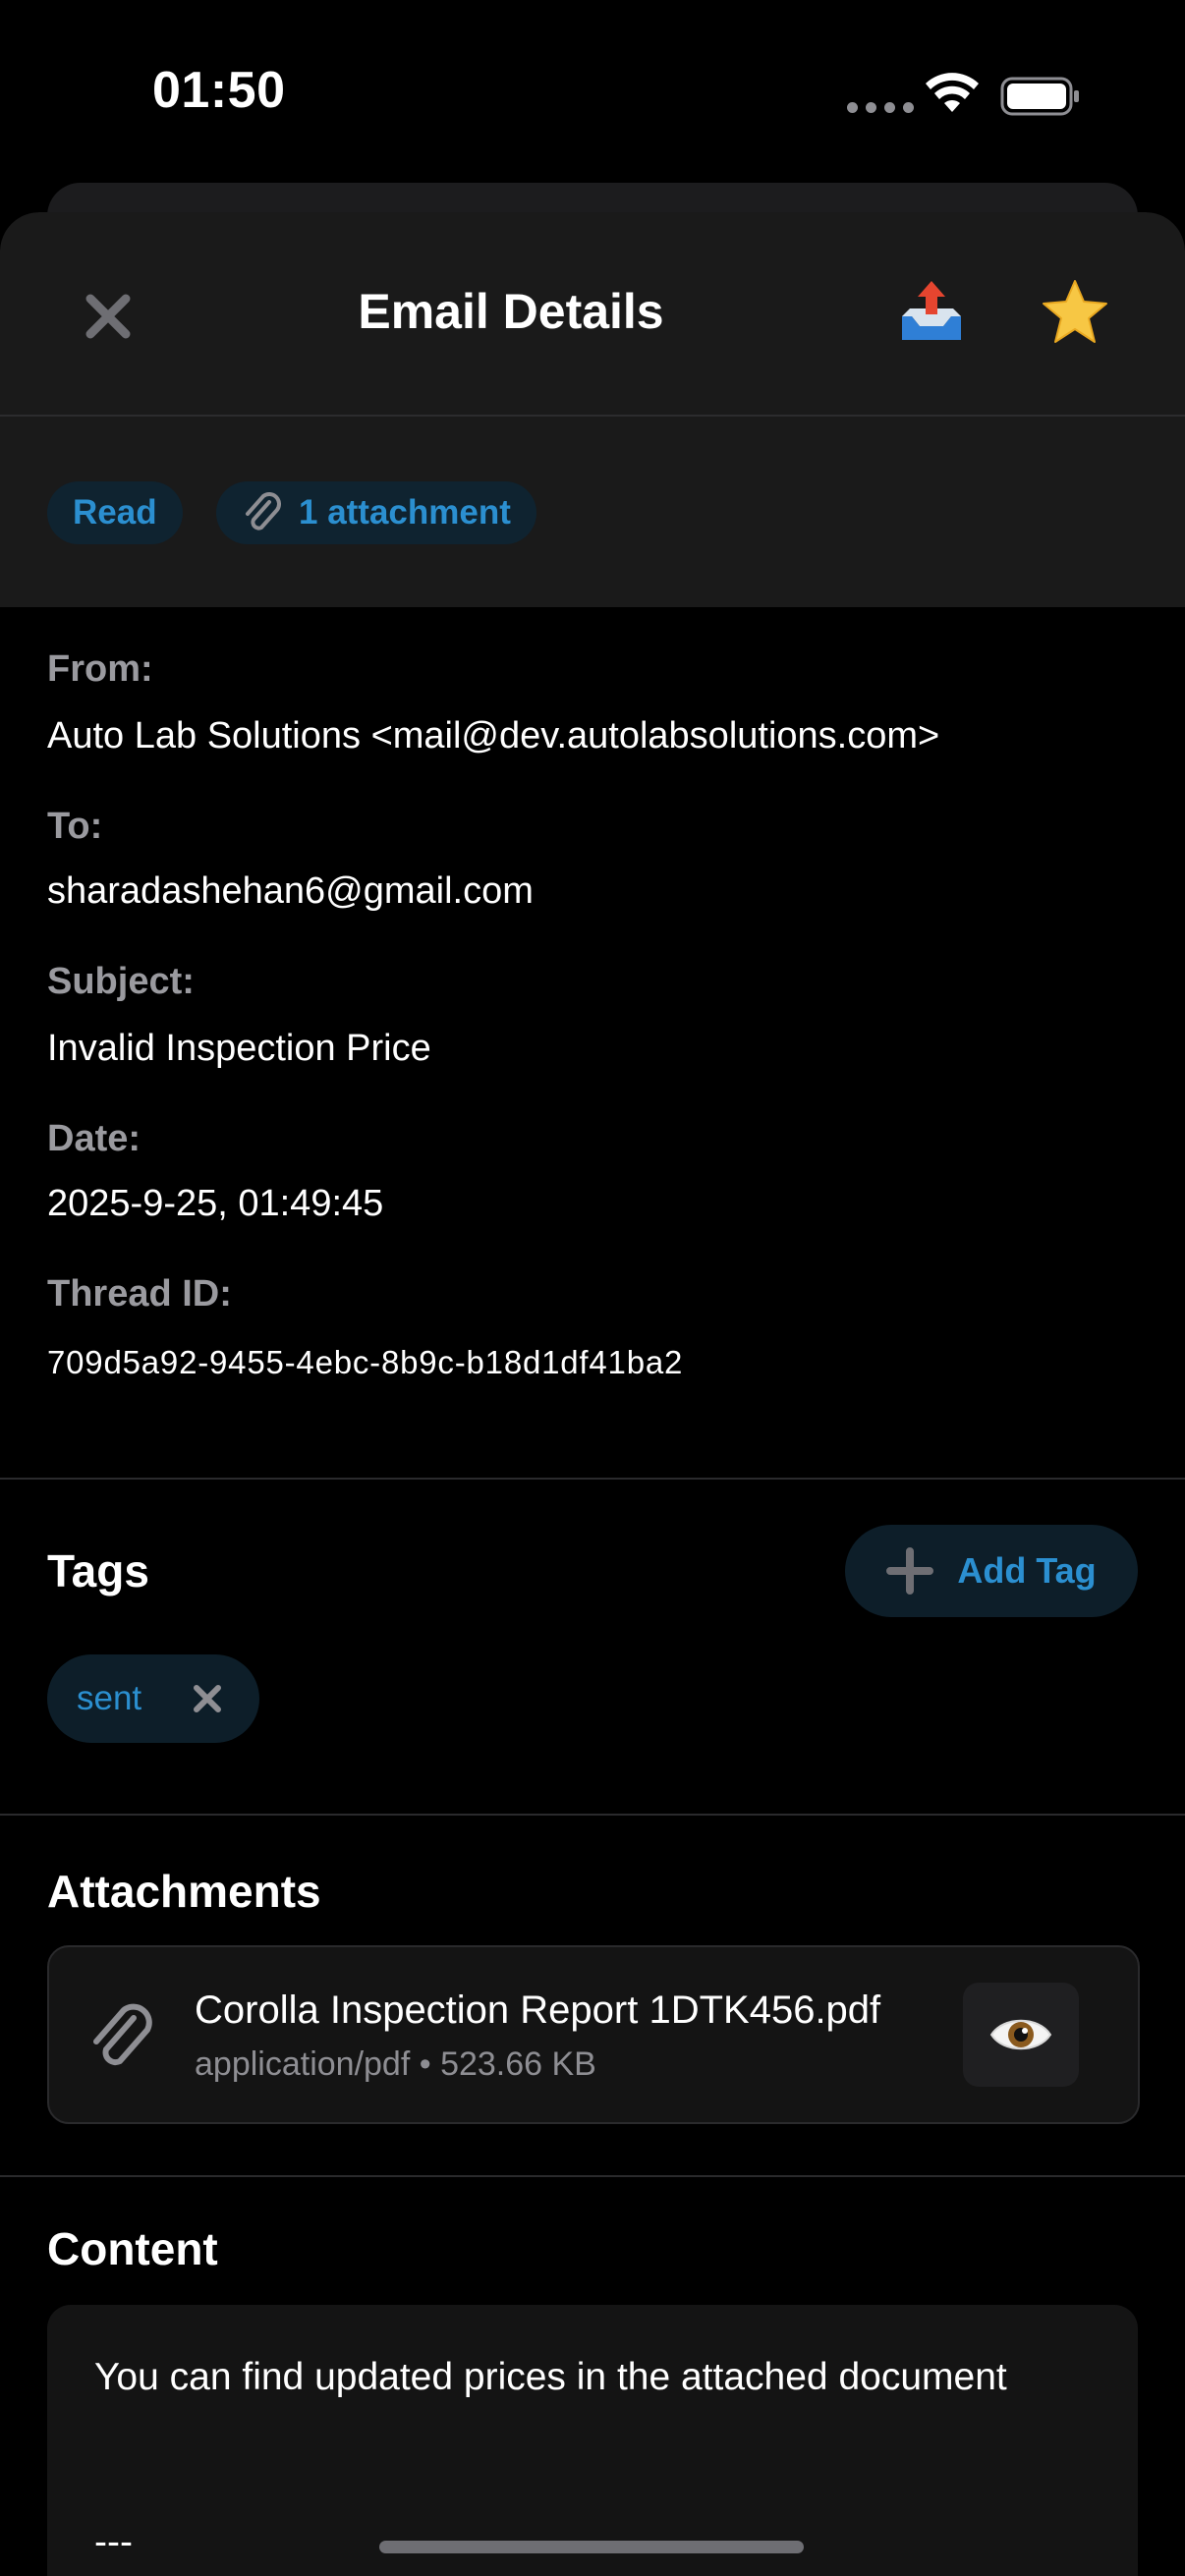  I want to click on read-status-badge: Read, so click(115, 512).